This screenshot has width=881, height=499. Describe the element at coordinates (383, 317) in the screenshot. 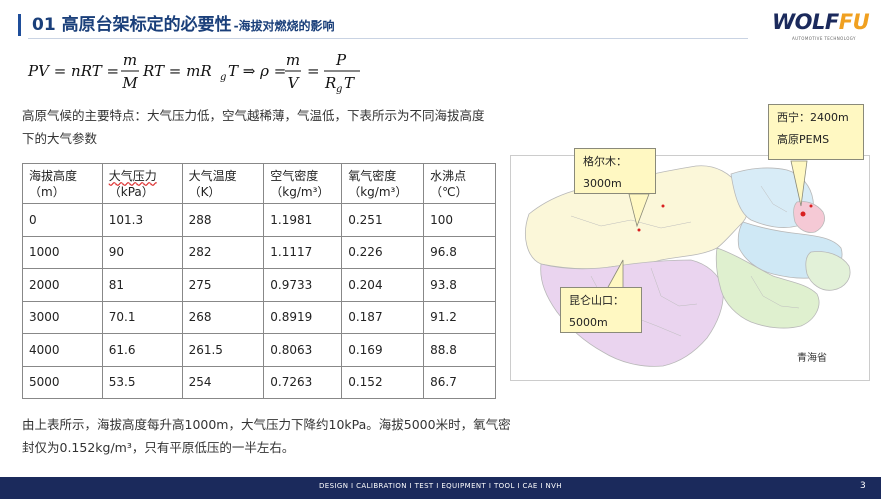

I see `table-cell: 0.187` at that location.